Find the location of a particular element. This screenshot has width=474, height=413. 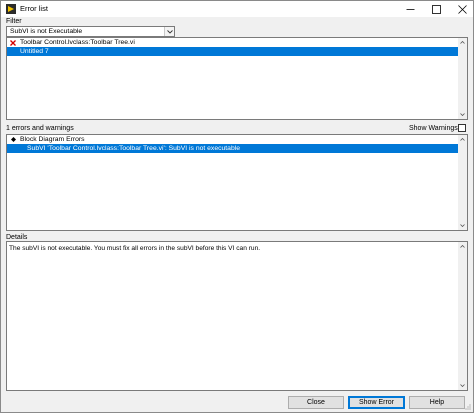

close-icon is located at coordinates (462, 9).